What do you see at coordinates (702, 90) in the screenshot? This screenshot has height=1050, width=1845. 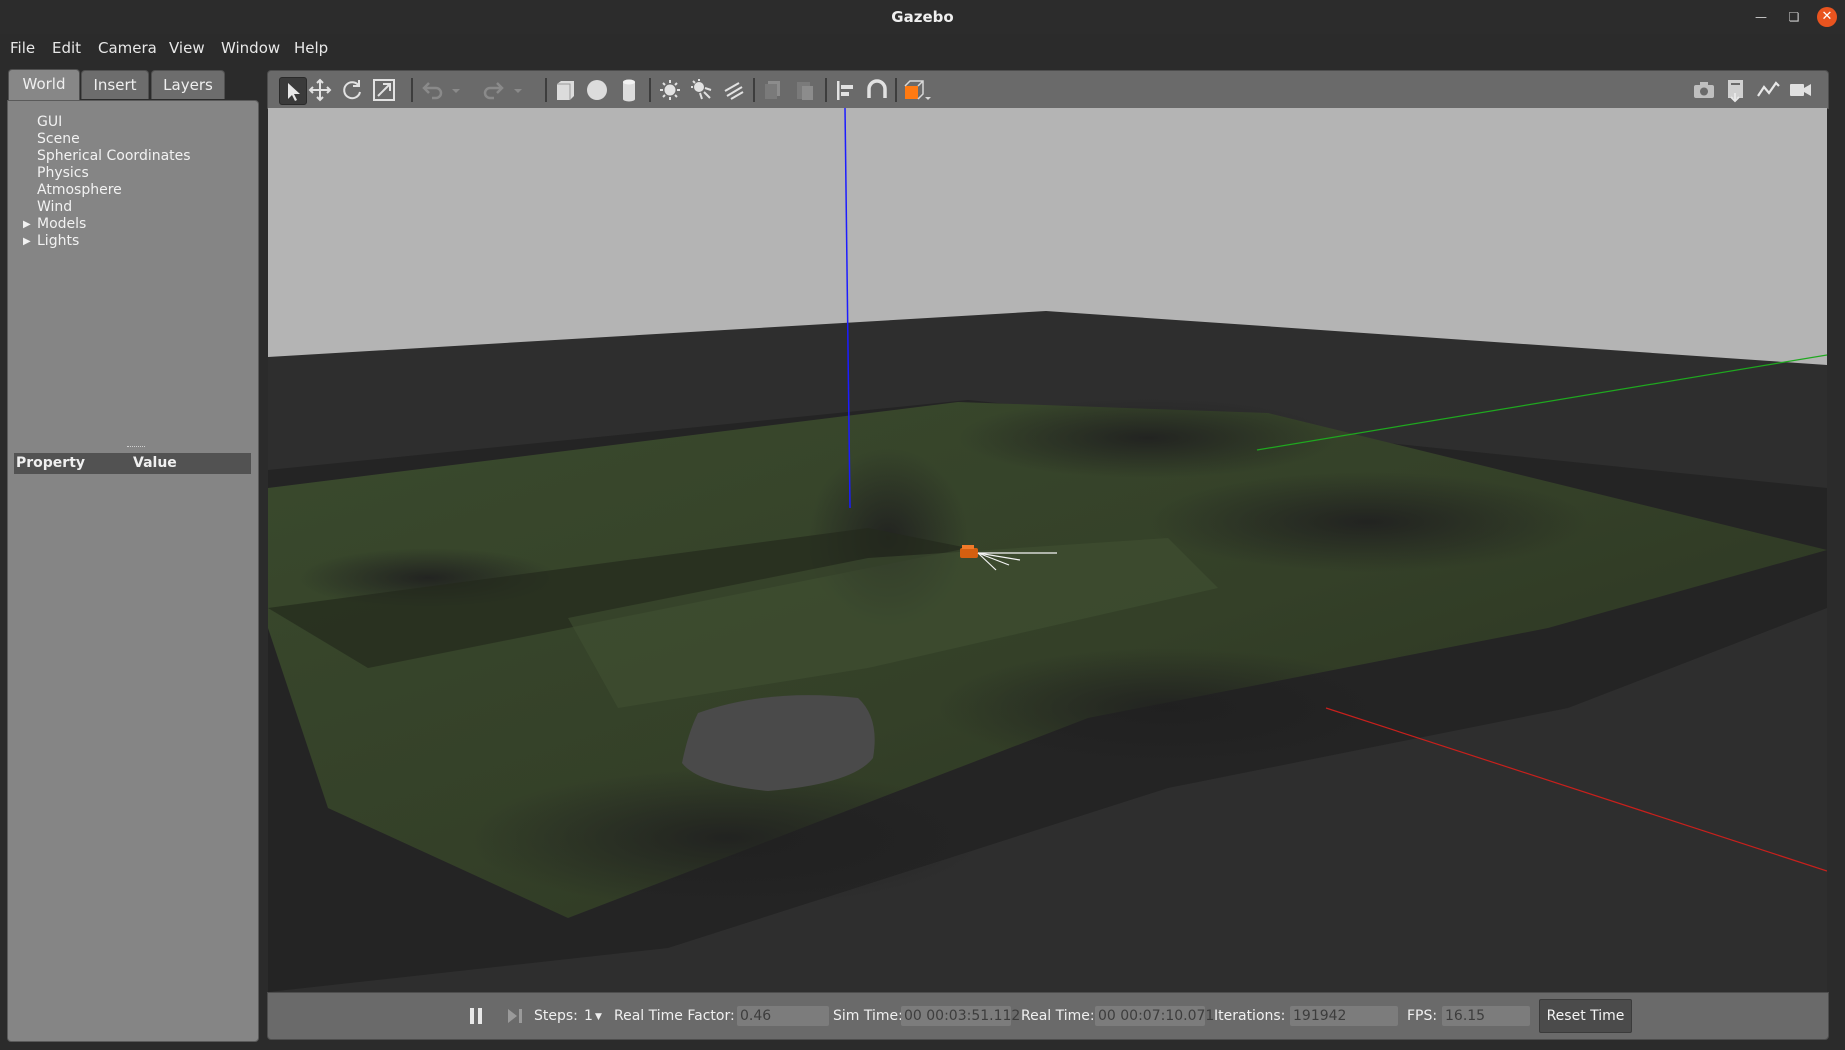 I see `spot-light-icon` at bounding box center [702, 90].